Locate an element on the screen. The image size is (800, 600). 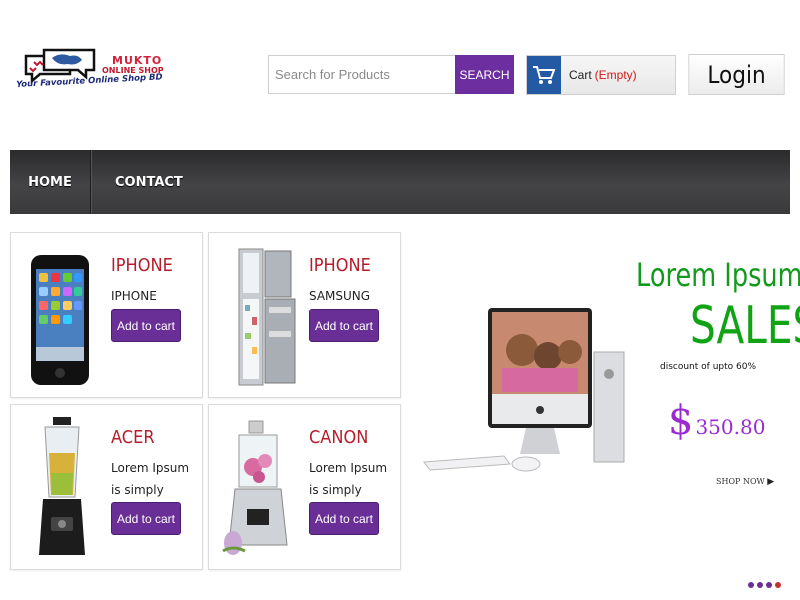
imac-computer-image is located at coordinates (524, 390).